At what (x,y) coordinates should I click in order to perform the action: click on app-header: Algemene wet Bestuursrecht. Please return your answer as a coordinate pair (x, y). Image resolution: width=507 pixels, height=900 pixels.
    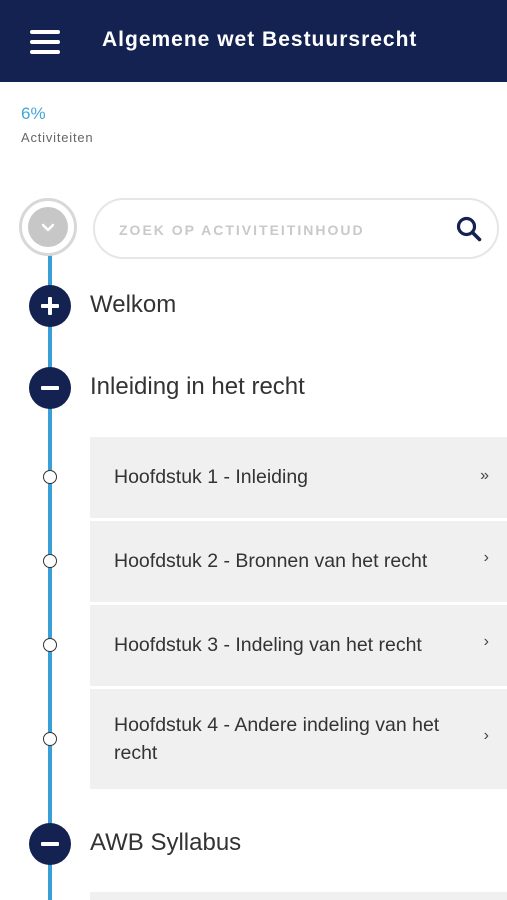
    Looking at the image, I should click on (253, 41).